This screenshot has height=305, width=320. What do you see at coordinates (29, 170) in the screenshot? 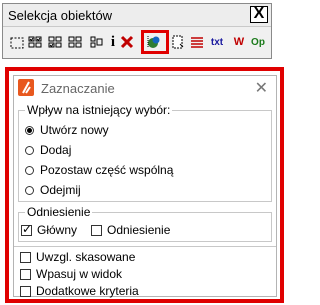
I see `radio-intersect-indicator` at bounding box center [29, 170].